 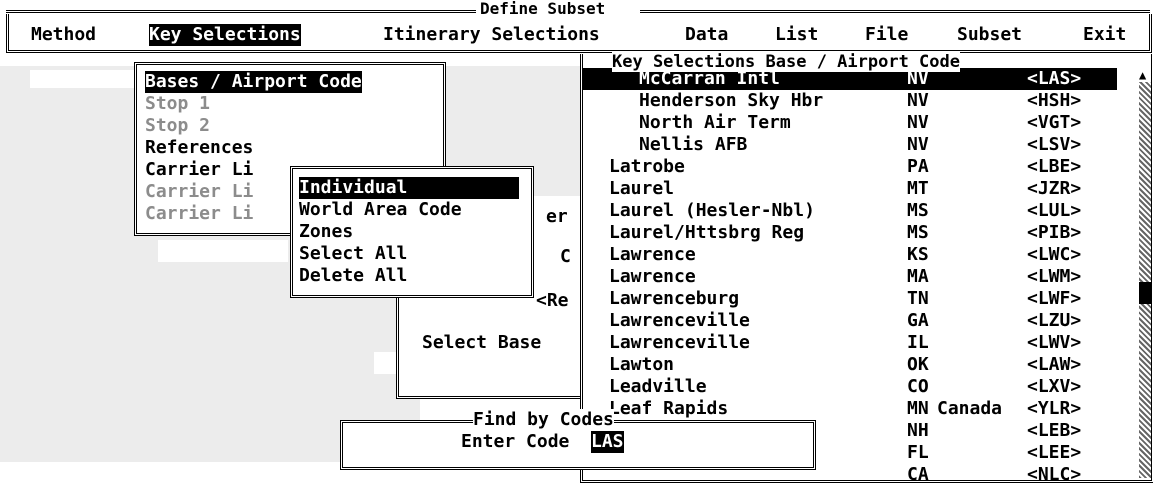 I want to click on background-fragment-c: C, so click(x=565, y=256).